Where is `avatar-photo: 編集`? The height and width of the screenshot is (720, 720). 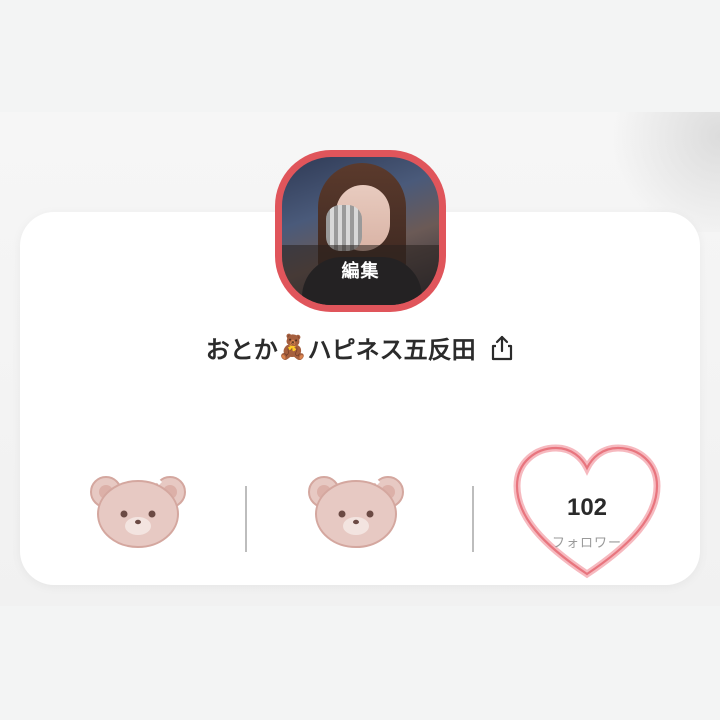
avatar-photo: 編集 is located at coordinates (360, 231).